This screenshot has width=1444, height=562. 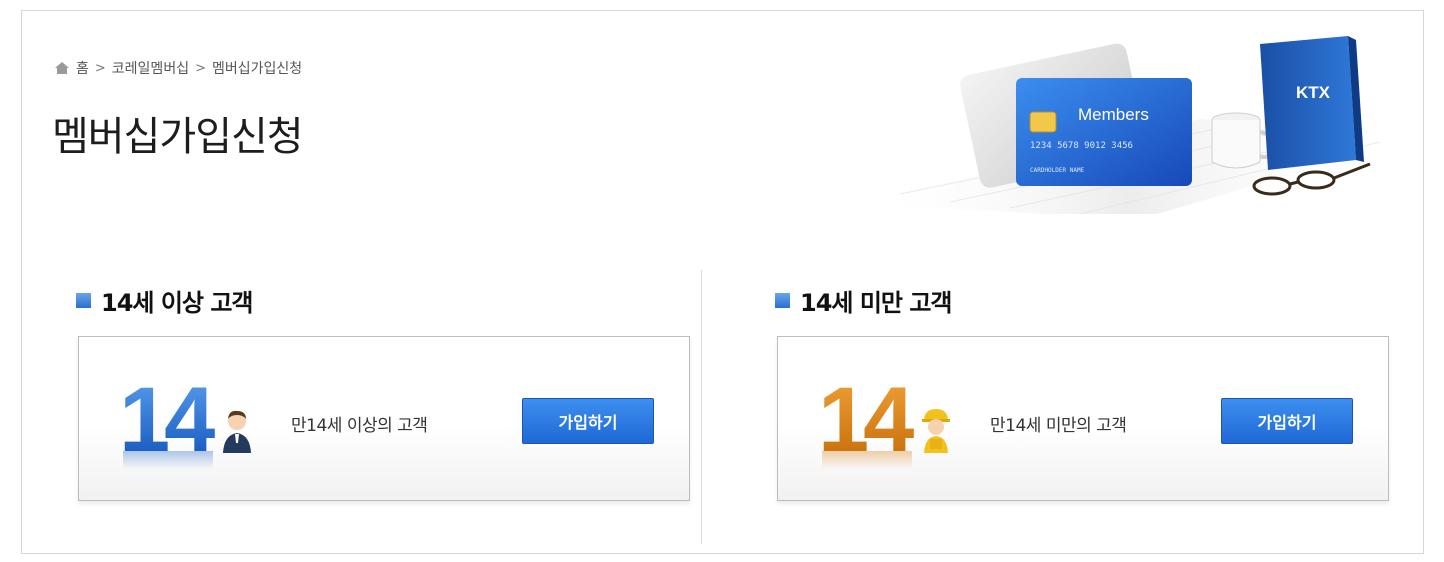 What do you see at coordinates (359, 426) in the screenshot?
I see `card-description: 만14세 이상의 고객` at bounding box center [359, 426].